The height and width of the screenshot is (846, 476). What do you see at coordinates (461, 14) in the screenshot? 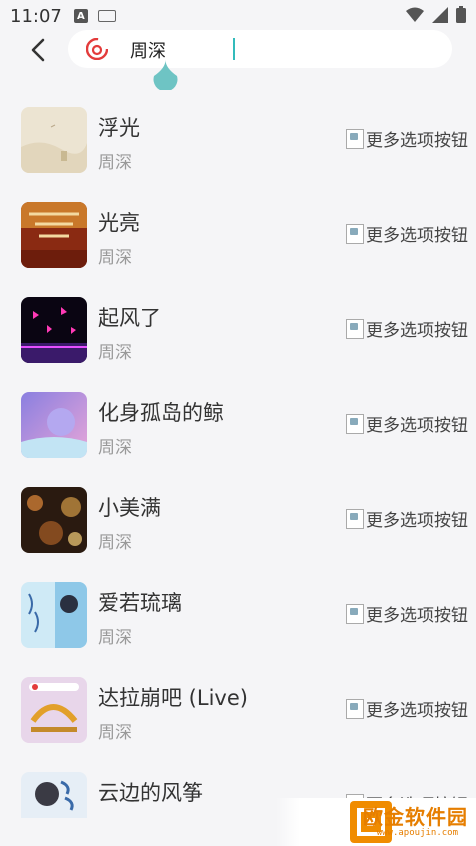
I see `battery-icon` at bounding box center [461, 14].